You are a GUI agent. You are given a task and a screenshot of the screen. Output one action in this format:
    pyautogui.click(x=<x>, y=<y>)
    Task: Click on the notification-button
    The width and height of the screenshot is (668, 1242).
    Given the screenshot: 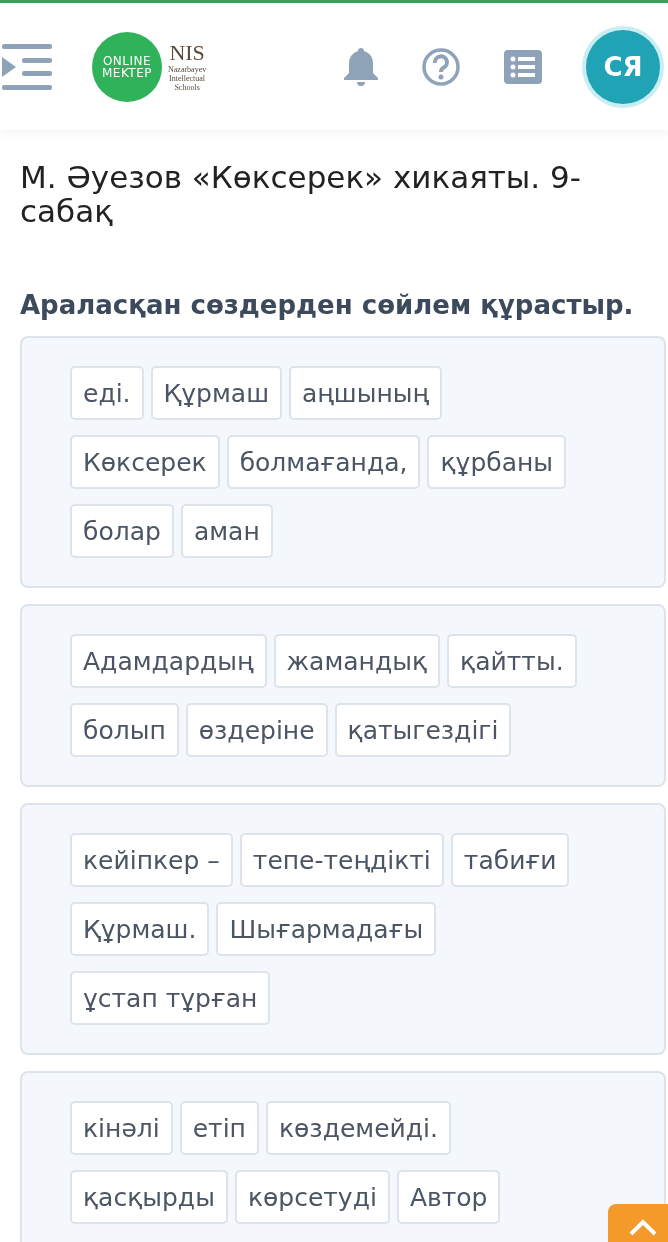 What is the action you would take?
    pyautogui.click(x=361, y=66)
    